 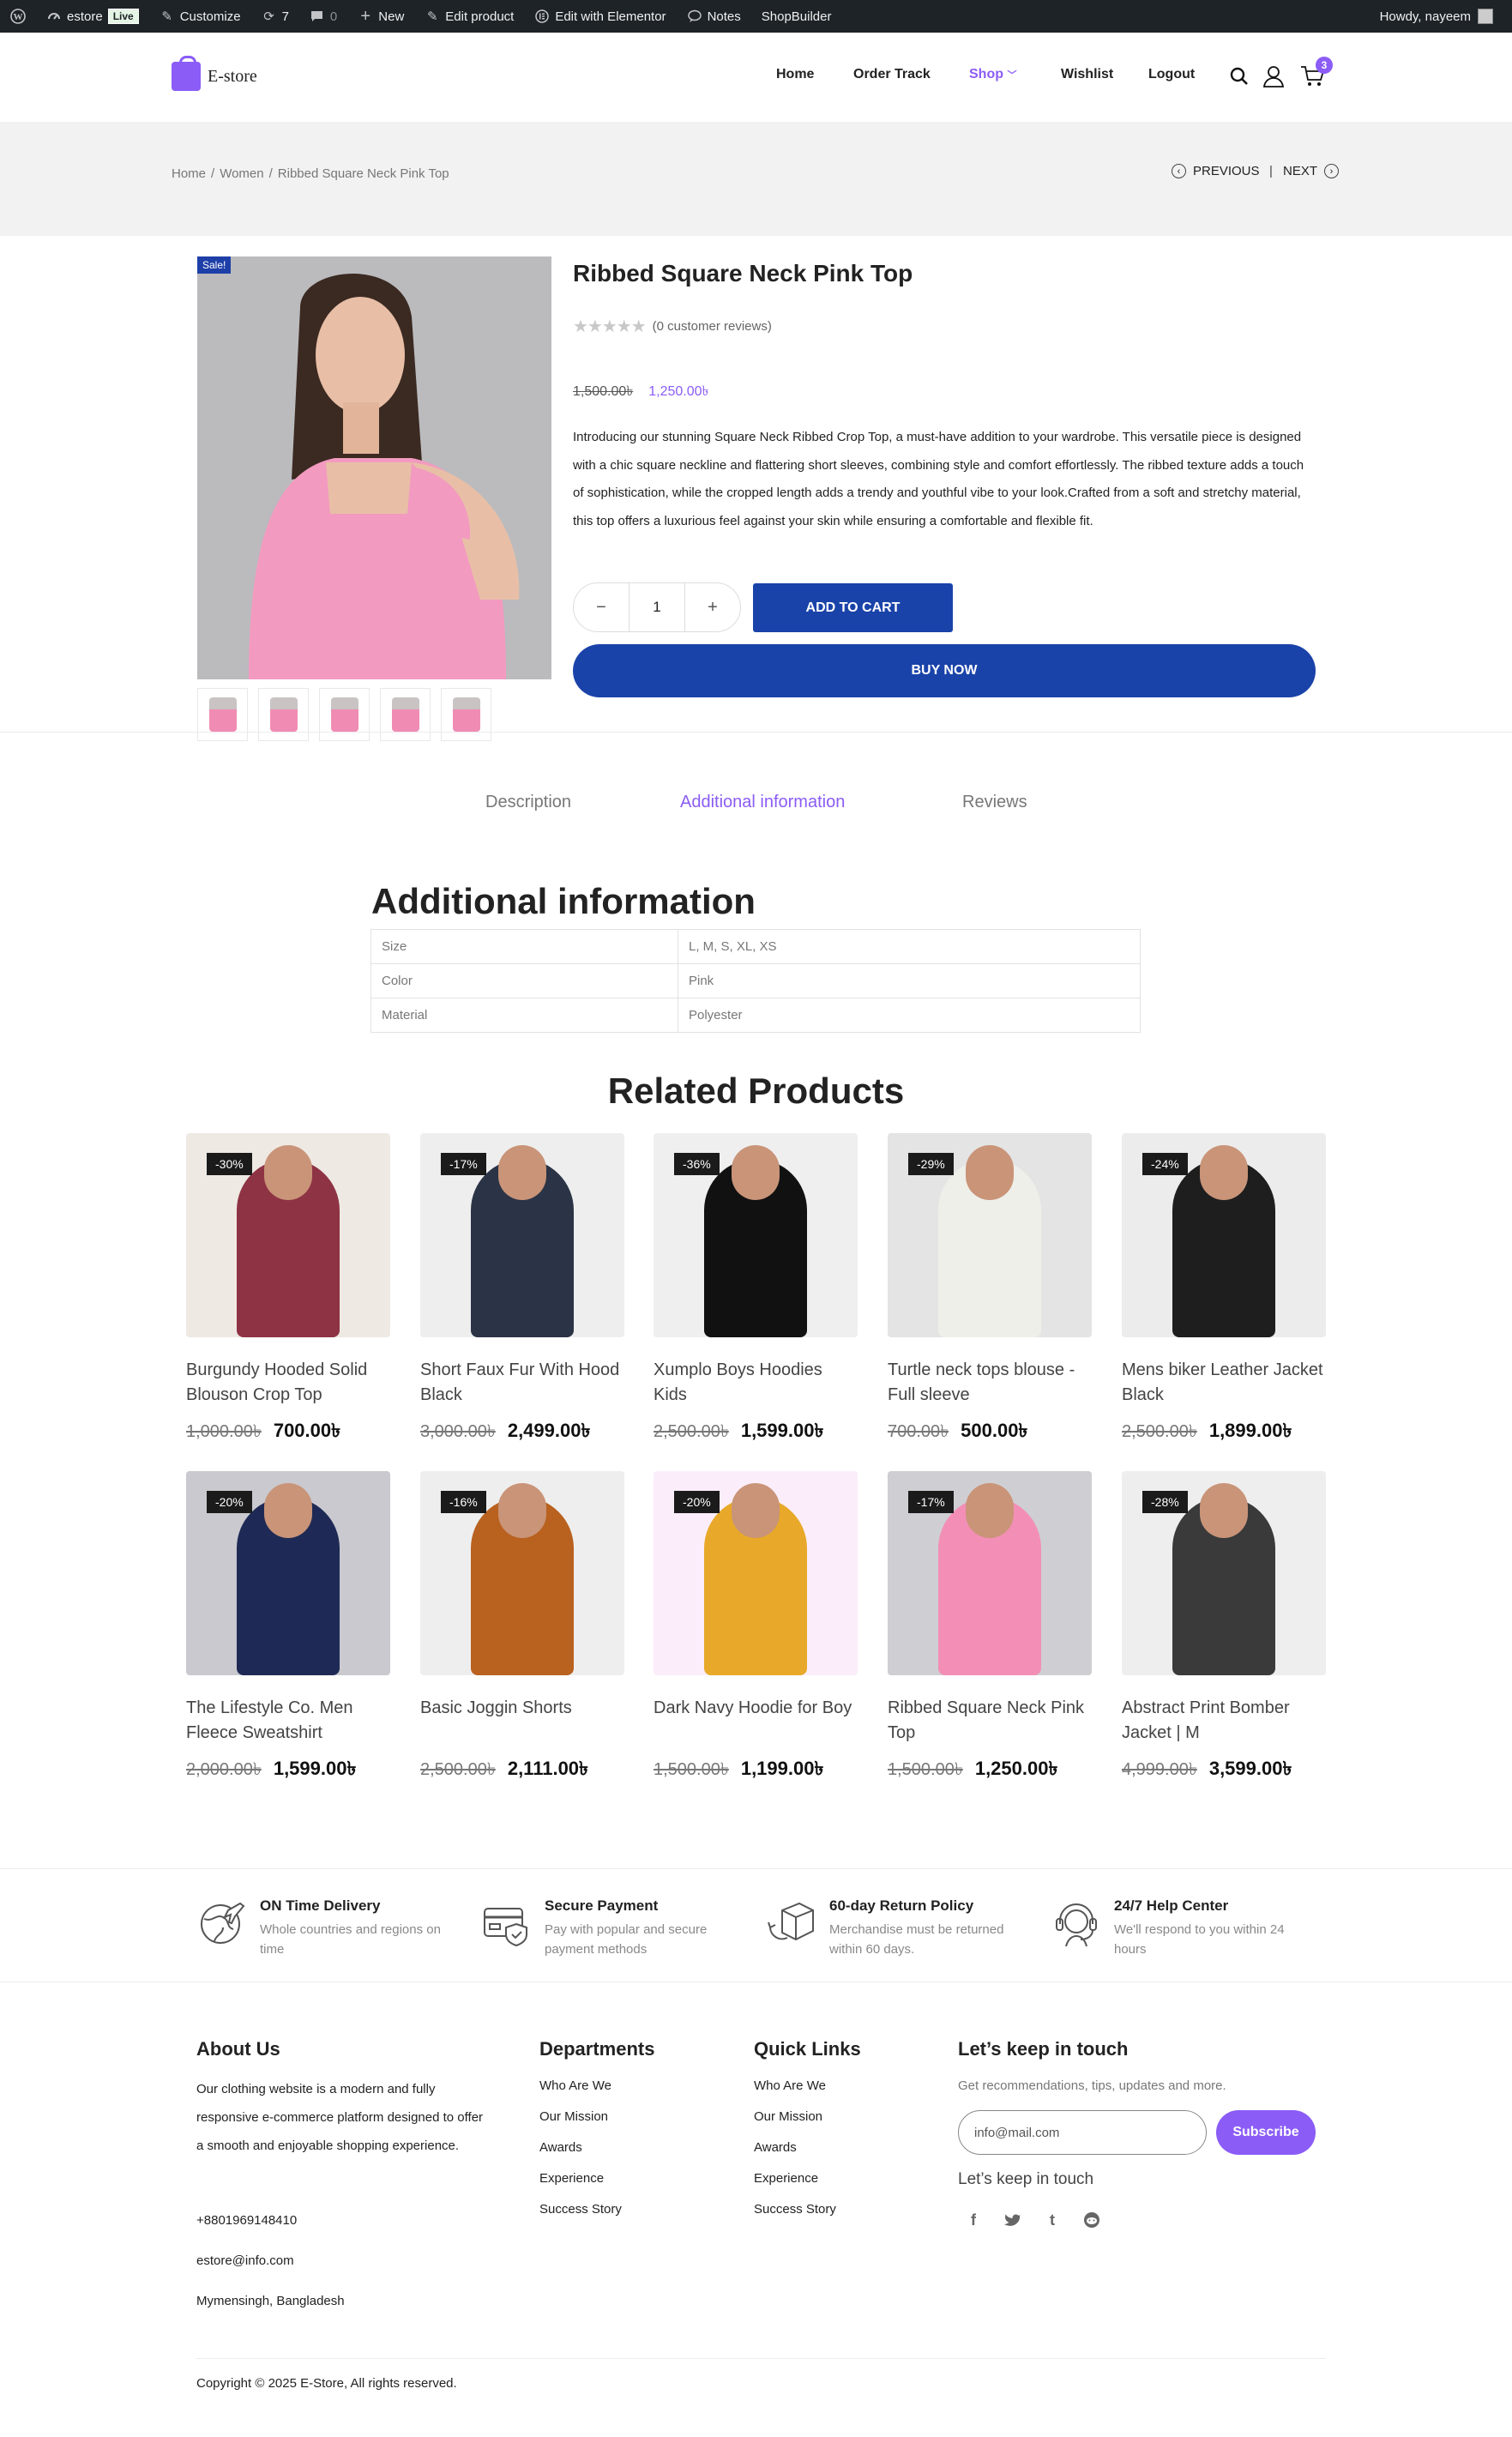 I want to click on sale-badge: Sale!, so click(x=214, y=265).